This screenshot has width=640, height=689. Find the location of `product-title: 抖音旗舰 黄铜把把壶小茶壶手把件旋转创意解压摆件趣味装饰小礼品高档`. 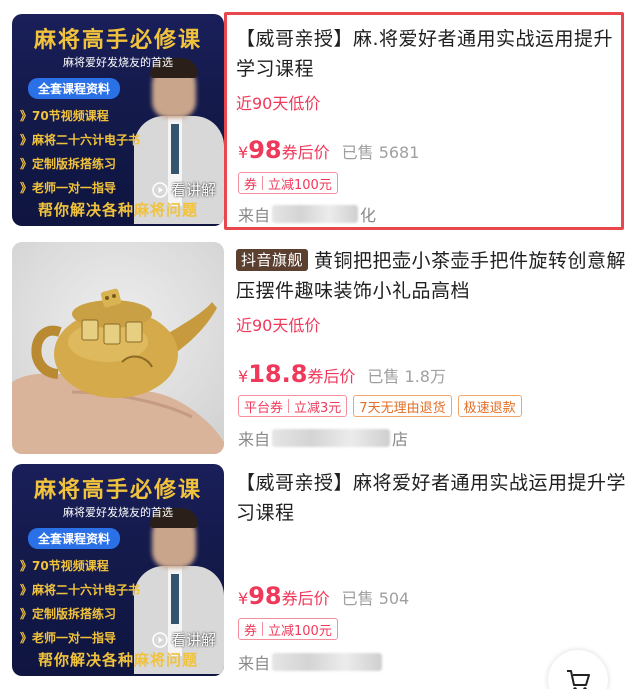

product-title: 抖音旗舰 黄铜把把壶小茶壶手把件旋转创意解压摆件趣味装饰小礼品高档 is located at coordinates (432, 276).